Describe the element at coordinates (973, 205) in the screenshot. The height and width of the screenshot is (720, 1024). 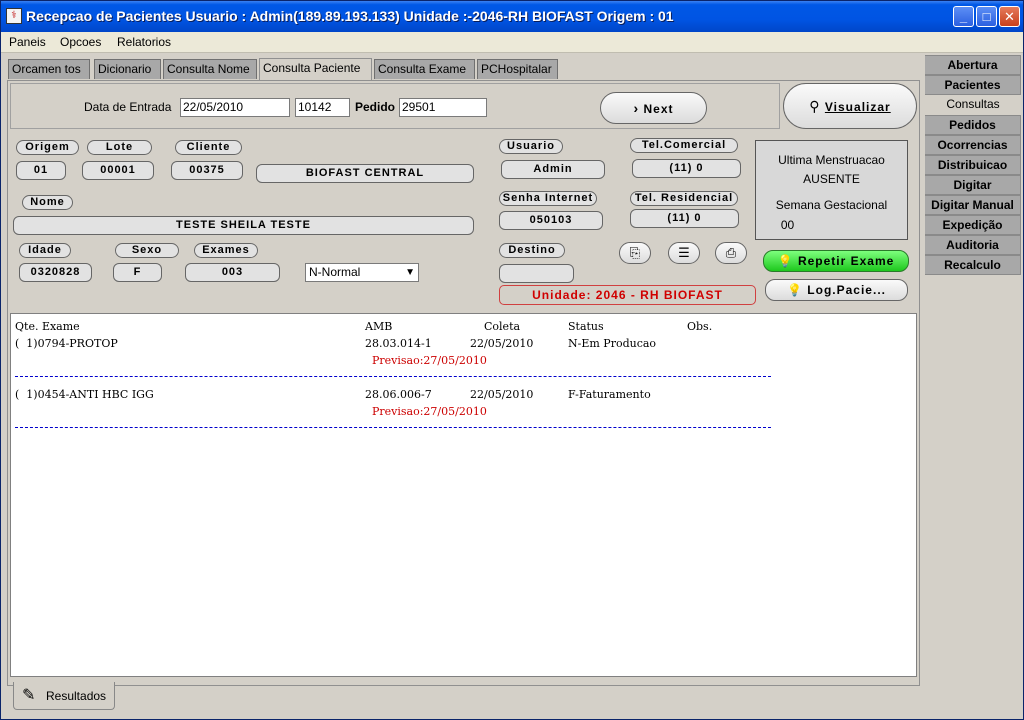
I see `sidebar-item-digitar-manual: Digitar Manual` at that location.